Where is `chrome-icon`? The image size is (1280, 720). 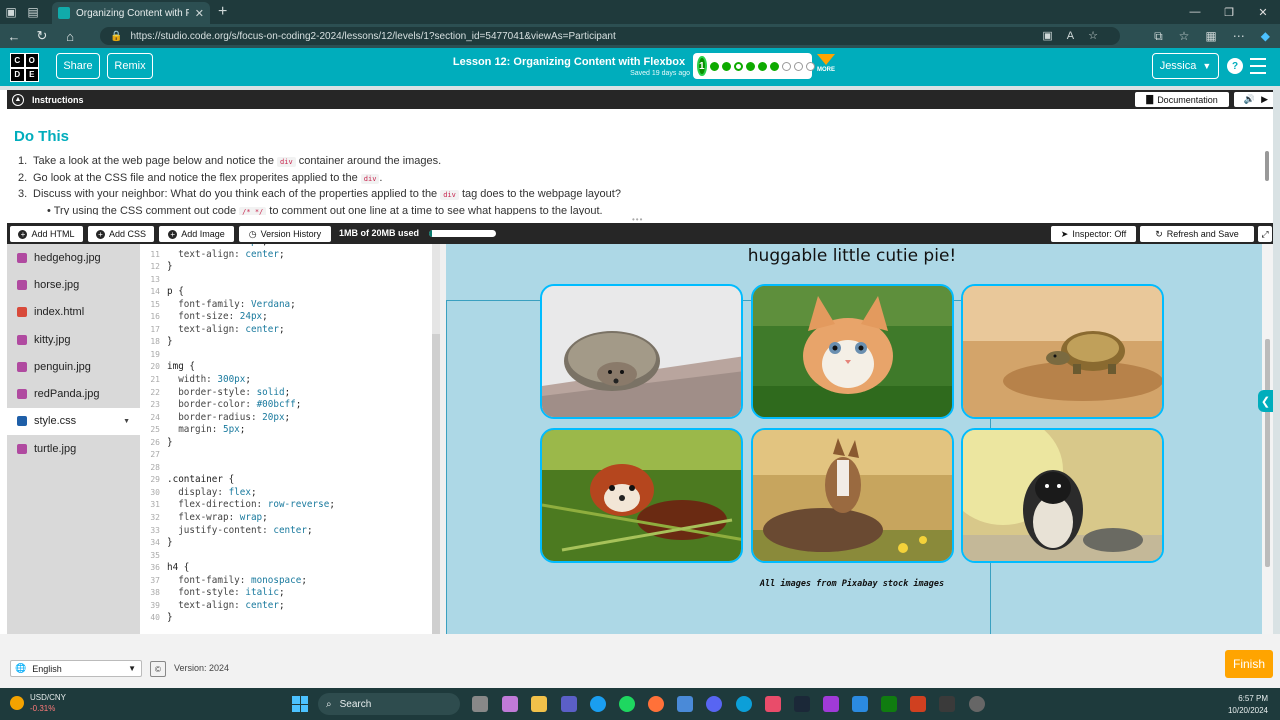
chrome-icon is located at coordinates (598, 704).